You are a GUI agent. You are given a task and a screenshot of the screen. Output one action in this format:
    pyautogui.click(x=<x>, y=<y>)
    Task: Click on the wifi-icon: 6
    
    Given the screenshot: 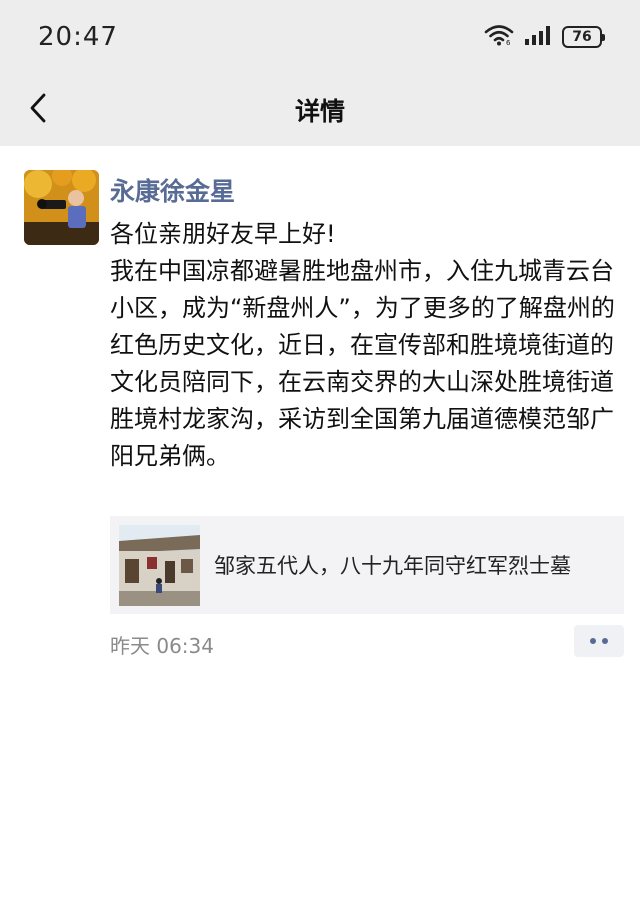 What is the action you would take?
    pyautogui.click(x=499, y=37)
    